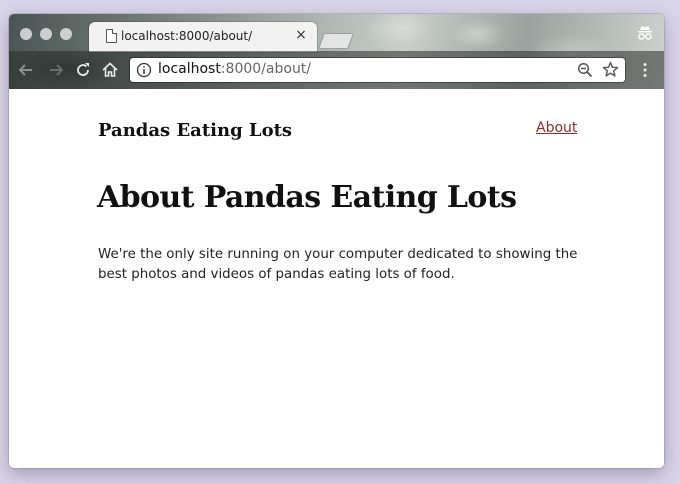 This screenshot has width=680, height=484. Describe the element at coordinates (110, 70) in the screenshot. I see `home-icon` at that location.